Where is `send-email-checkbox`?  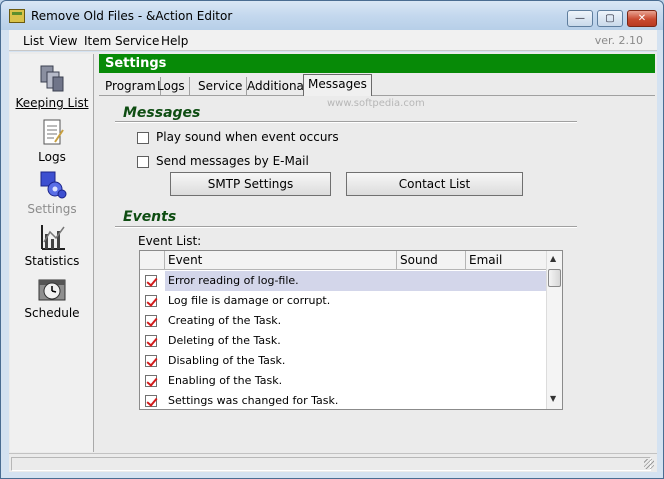 send-email-checkbox is located at coordinates (143, 162).